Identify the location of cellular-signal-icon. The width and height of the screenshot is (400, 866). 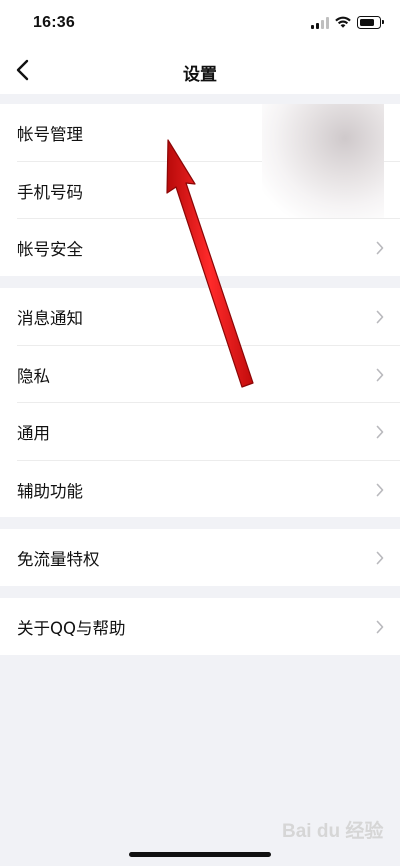
(320, 23).